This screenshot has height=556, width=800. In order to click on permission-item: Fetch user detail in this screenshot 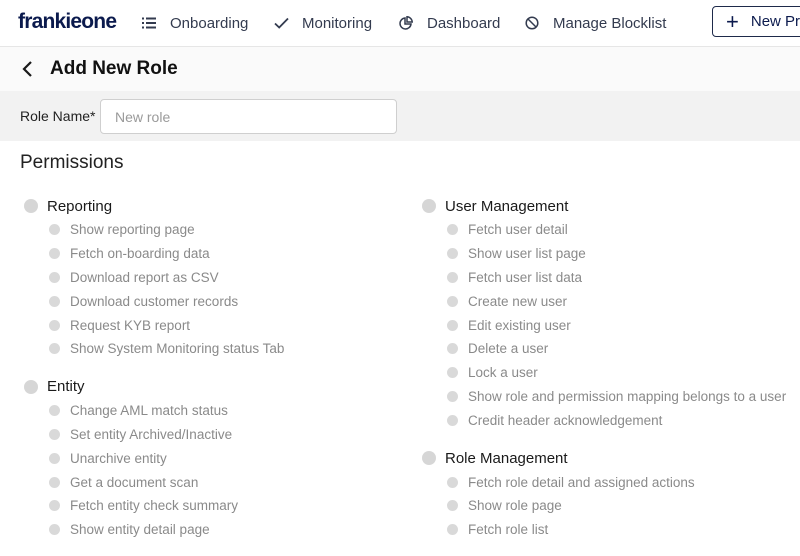, I will do `click(616, 230)`.